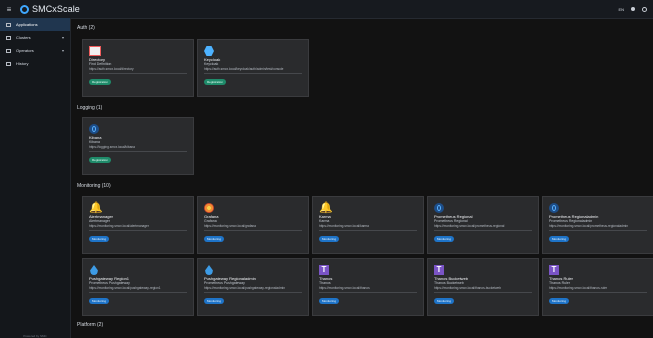 This screenshot has height=338, width=653. I want to click on keycloak-icon, so click(209, 51).